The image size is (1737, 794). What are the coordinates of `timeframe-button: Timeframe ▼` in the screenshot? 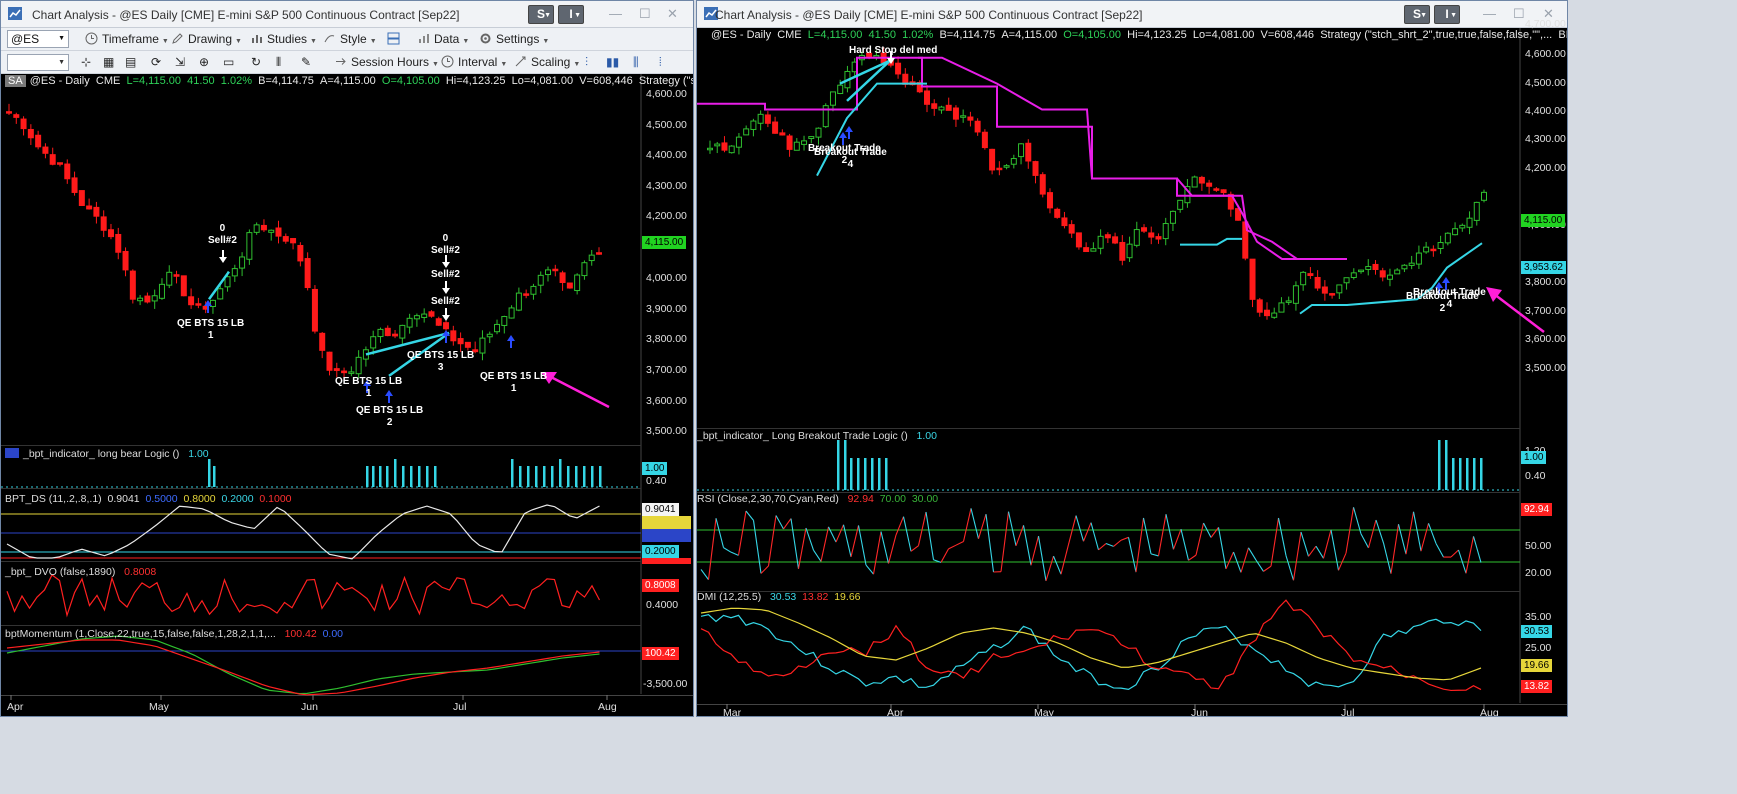 It's located at (127, 39).